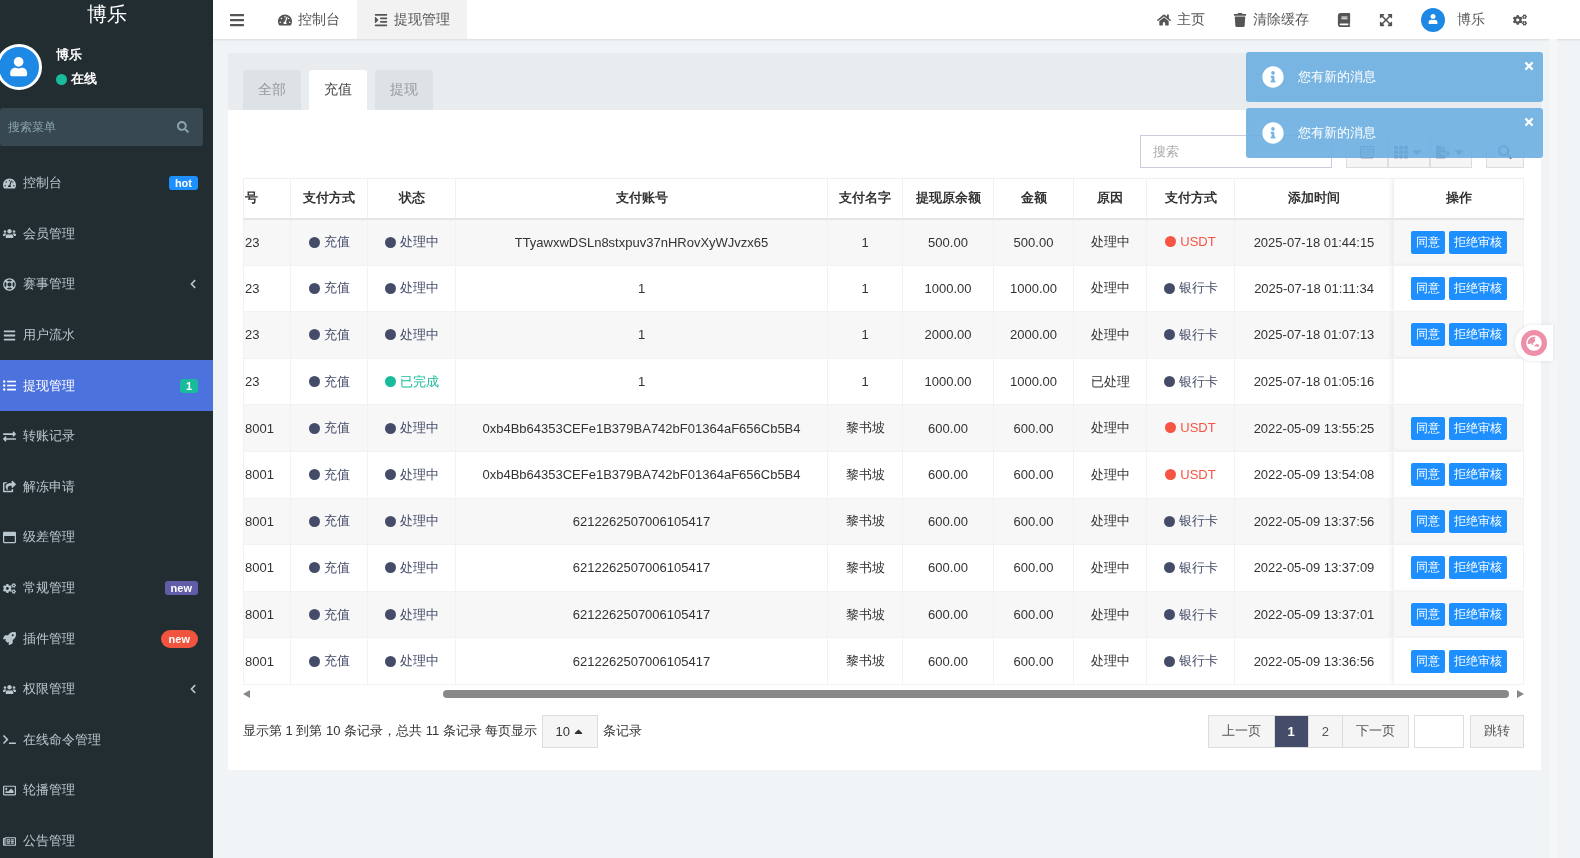  What do you see at coordinates (101, 127) in the screenshot?
I see `menu-search-field: 搜索菜单` at bounding box center [101, 127].